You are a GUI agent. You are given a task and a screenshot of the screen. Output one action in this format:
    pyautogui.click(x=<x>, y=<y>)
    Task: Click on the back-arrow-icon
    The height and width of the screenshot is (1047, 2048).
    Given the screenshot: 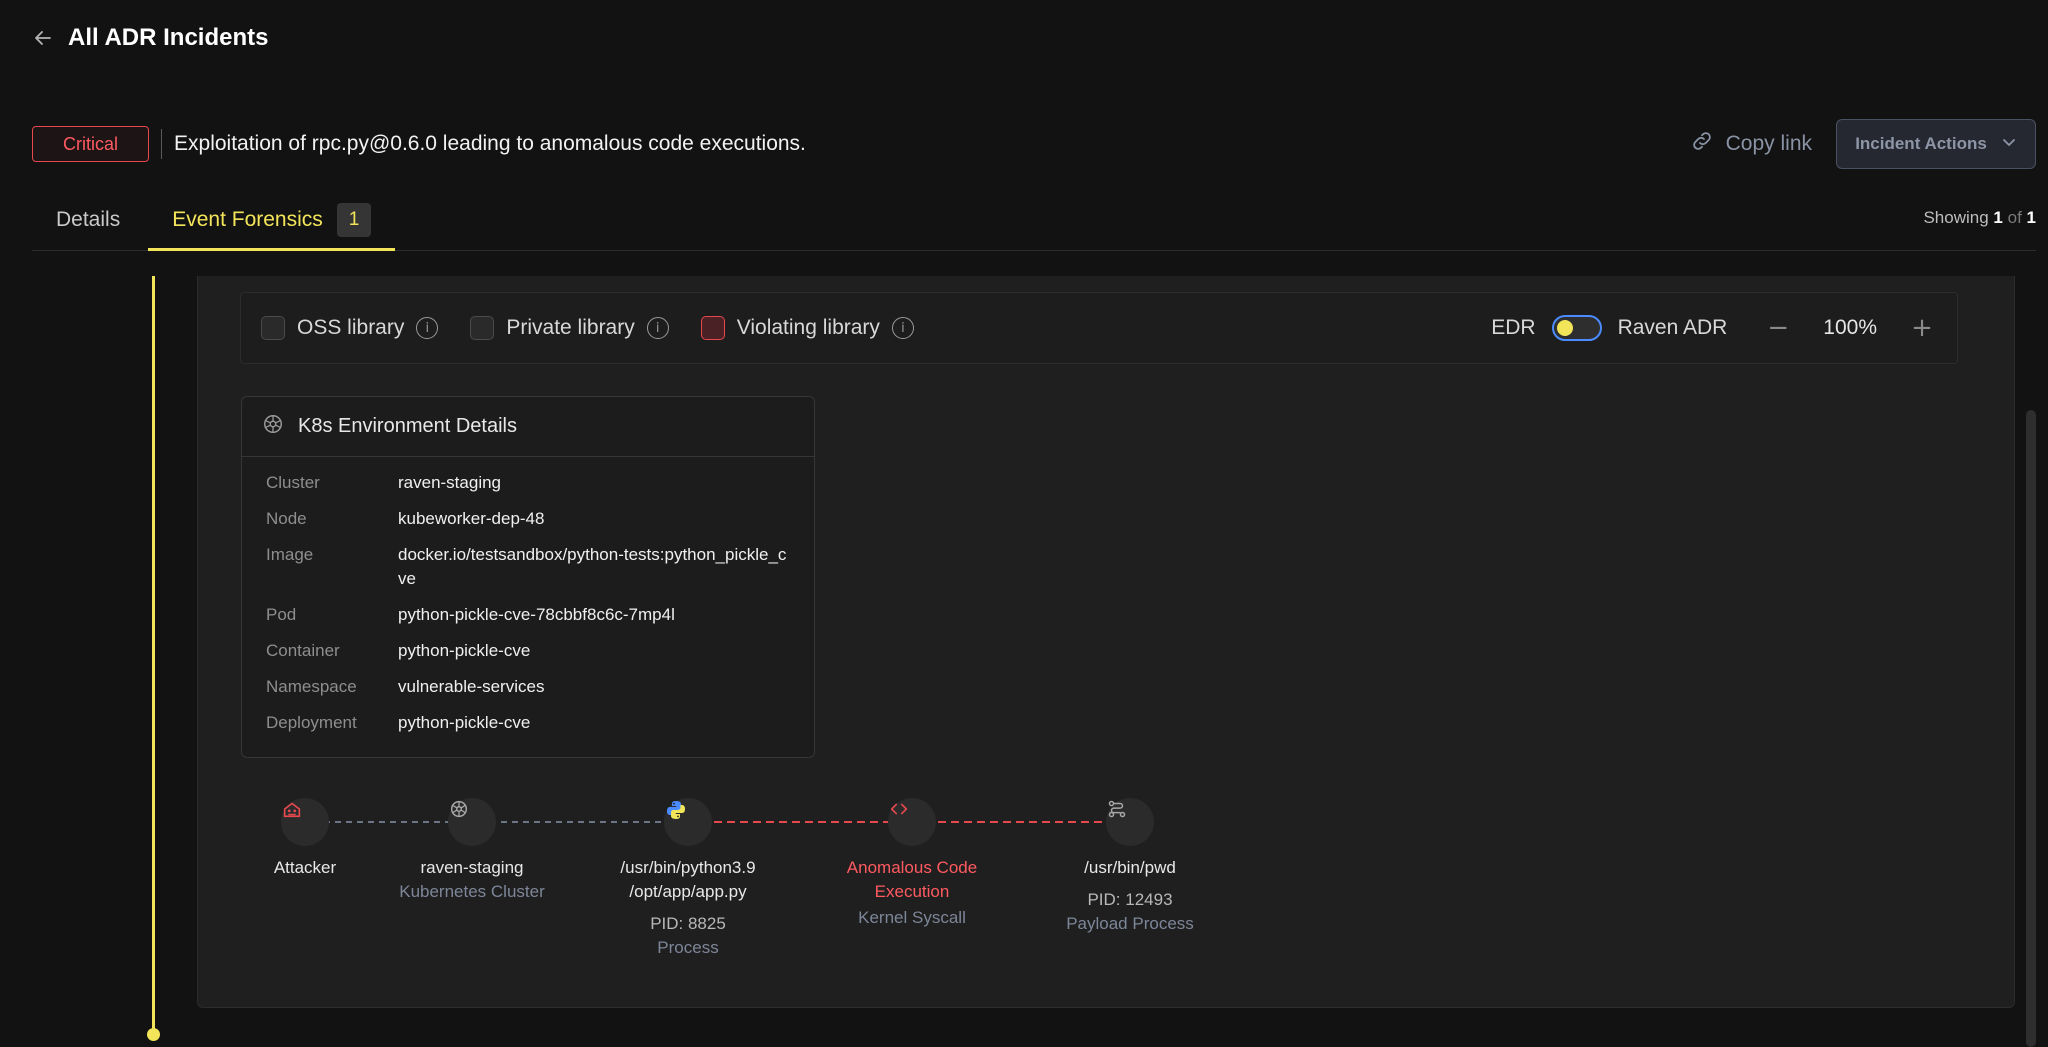 What is the action you would take?
    pyautogui.click(x=43, y=38)
    